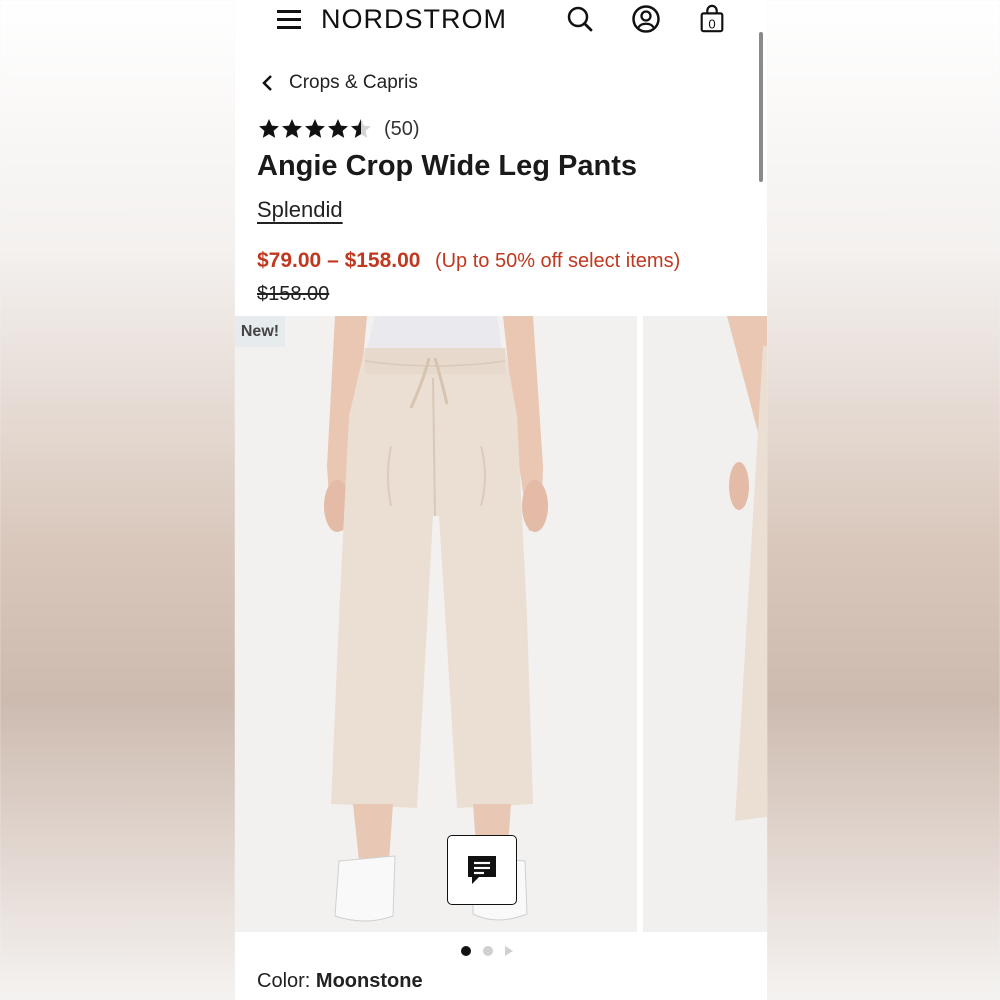  I want to click on header: NORDSTROM 0, so click(501, 22).